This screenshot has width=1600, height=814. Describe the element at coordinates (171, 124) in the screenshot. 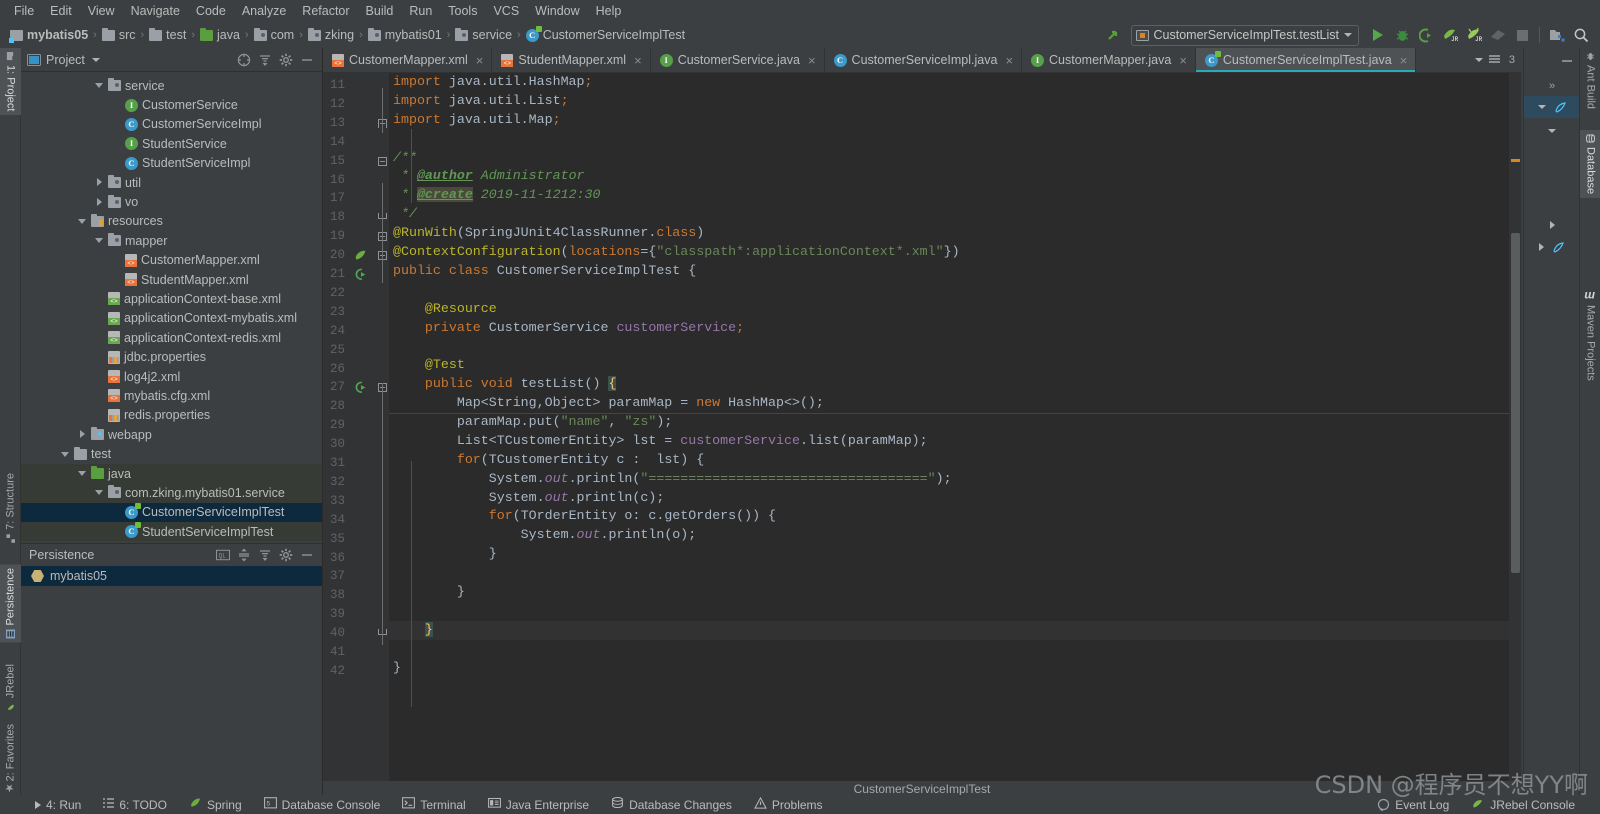

I see `tree-node-customerserviceimpl: C CustomerServiceImpl` at that location.